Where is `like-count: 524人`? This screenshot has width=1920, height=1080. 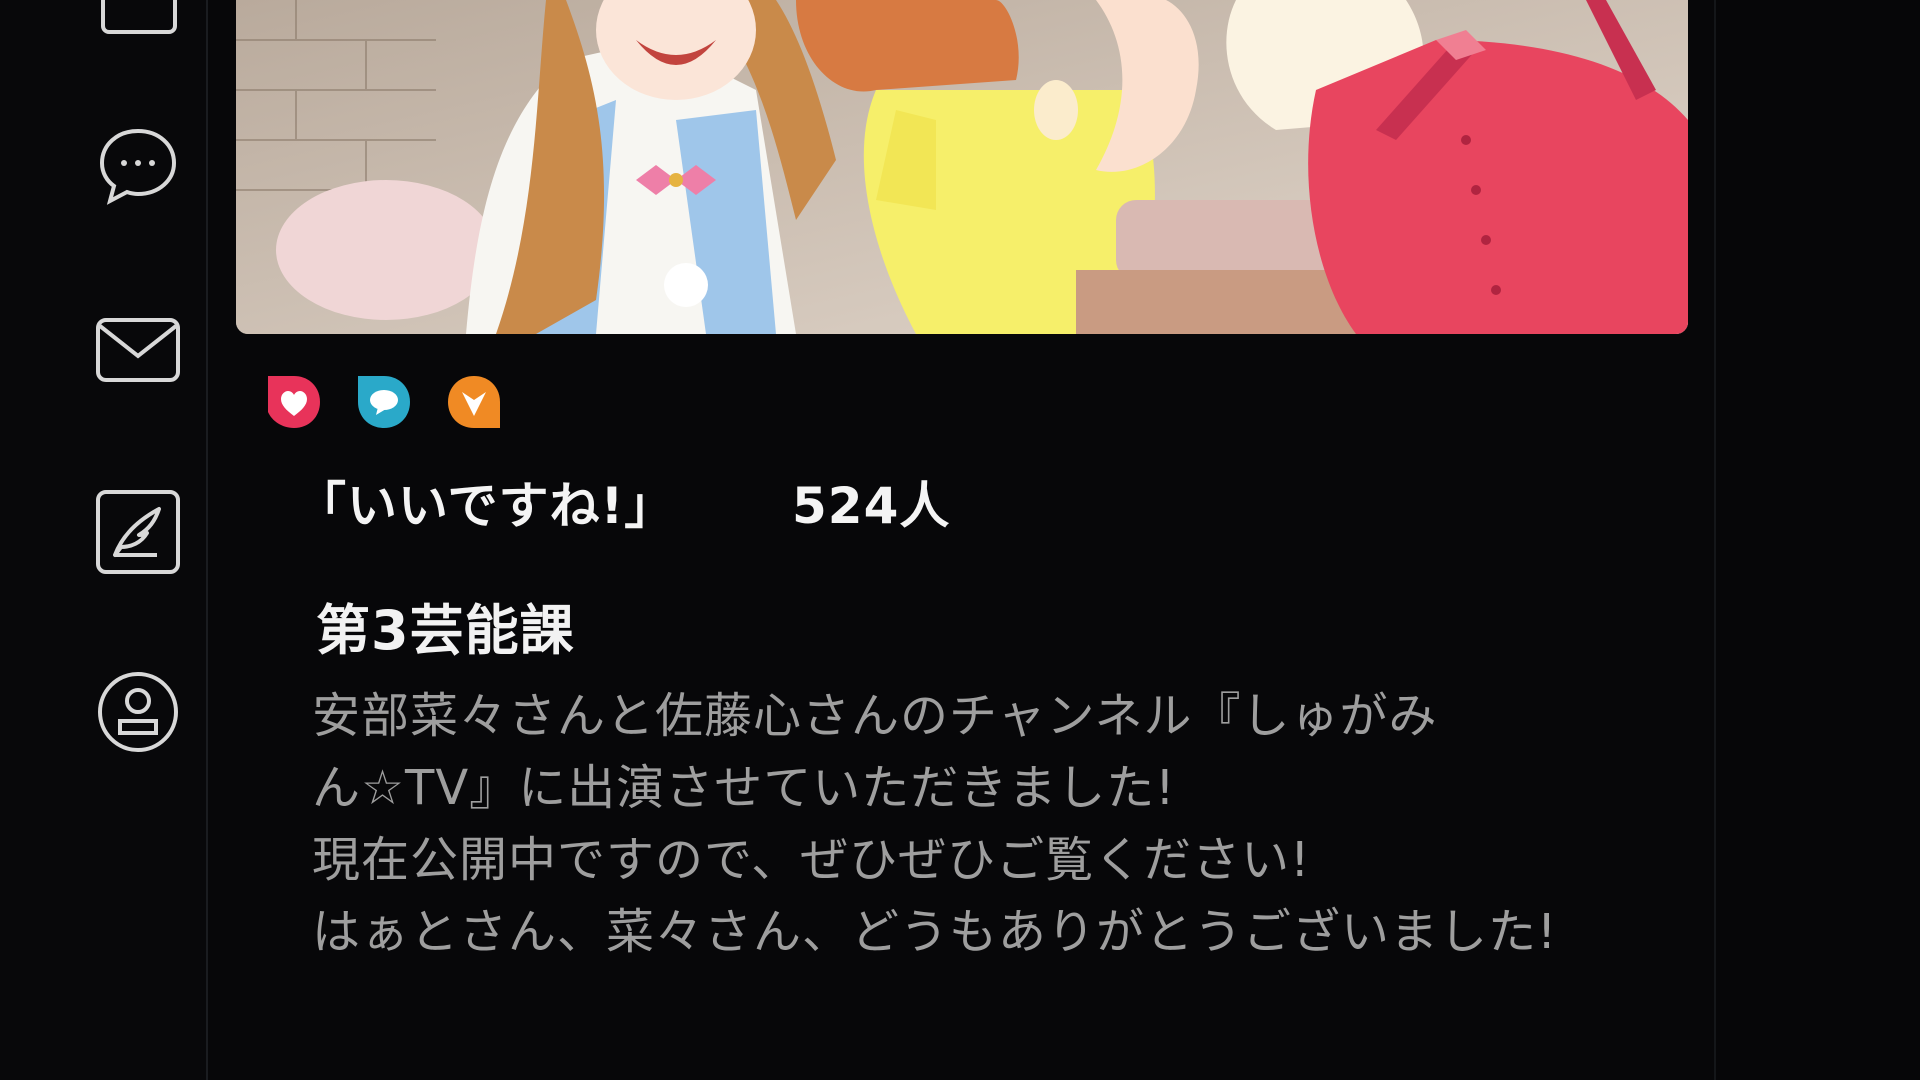 like-count: 524人 is located at coordinates (871, 502).